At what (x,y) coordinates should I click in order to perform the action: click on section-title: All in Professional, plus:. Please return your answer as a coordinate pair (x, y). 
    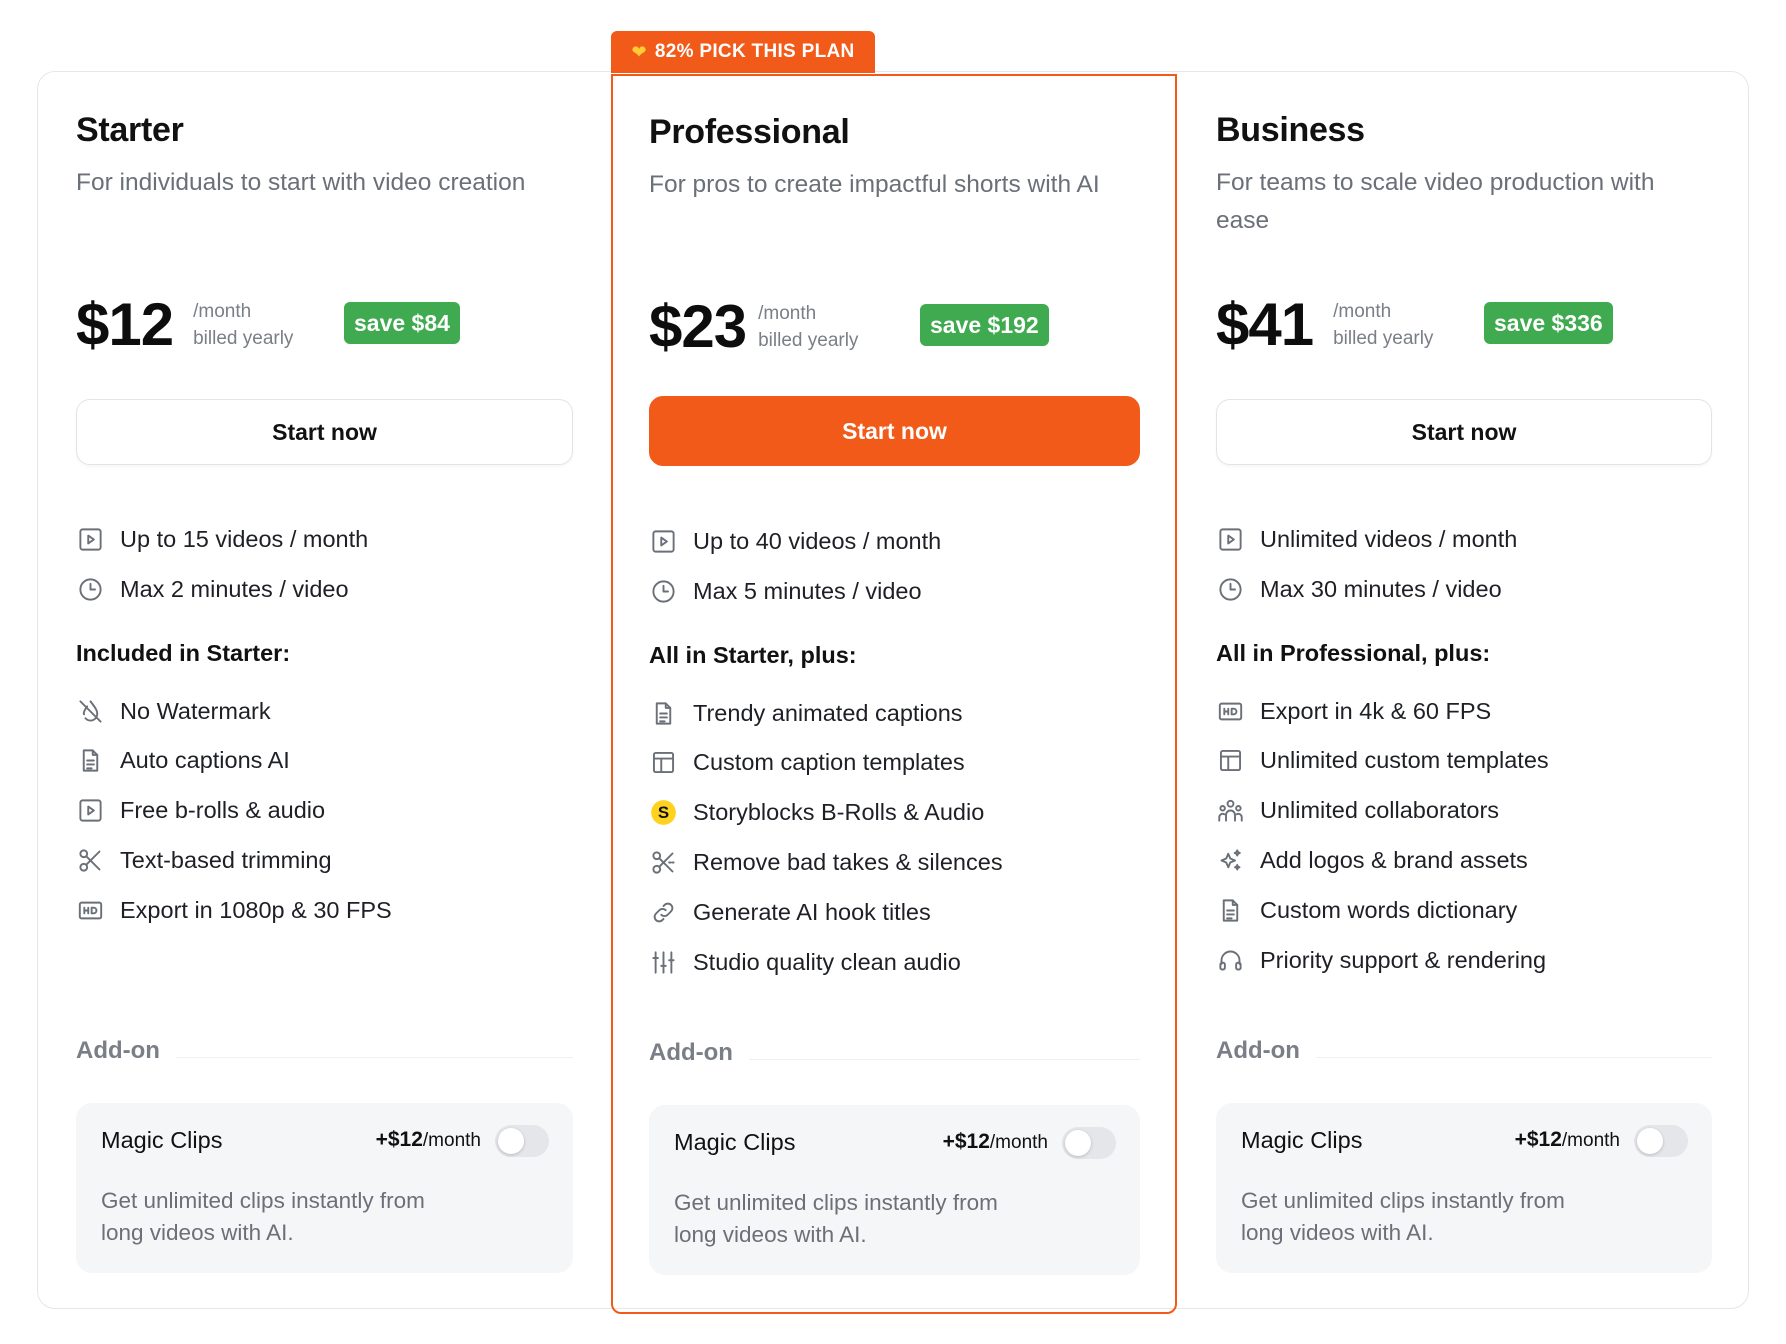
    Looking at the image, I should click on (1353, 653).